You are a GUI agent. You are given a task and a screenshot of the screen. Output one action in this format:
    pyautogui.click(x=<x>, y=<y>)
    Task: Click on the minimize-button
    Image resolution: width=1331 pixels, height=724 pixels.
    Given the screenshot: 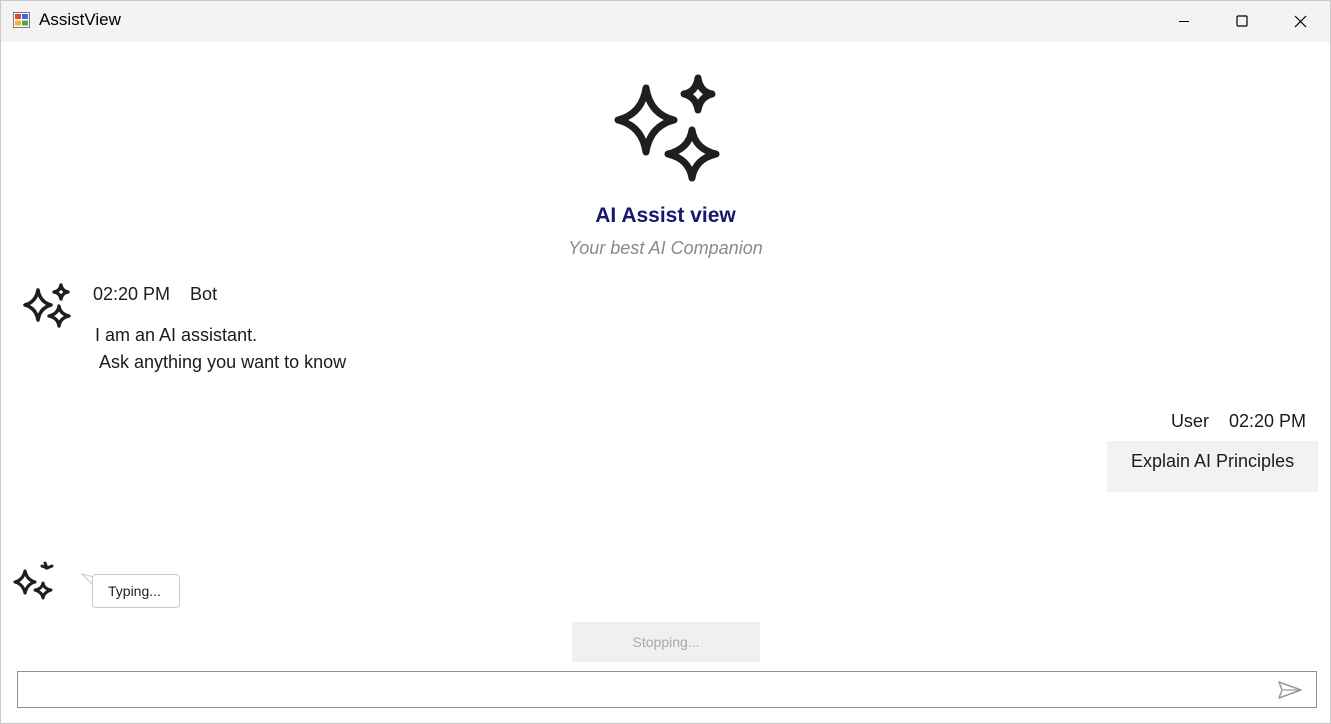 What is the action you would take?
    pyautogui.click(x=1184, y=21)
    